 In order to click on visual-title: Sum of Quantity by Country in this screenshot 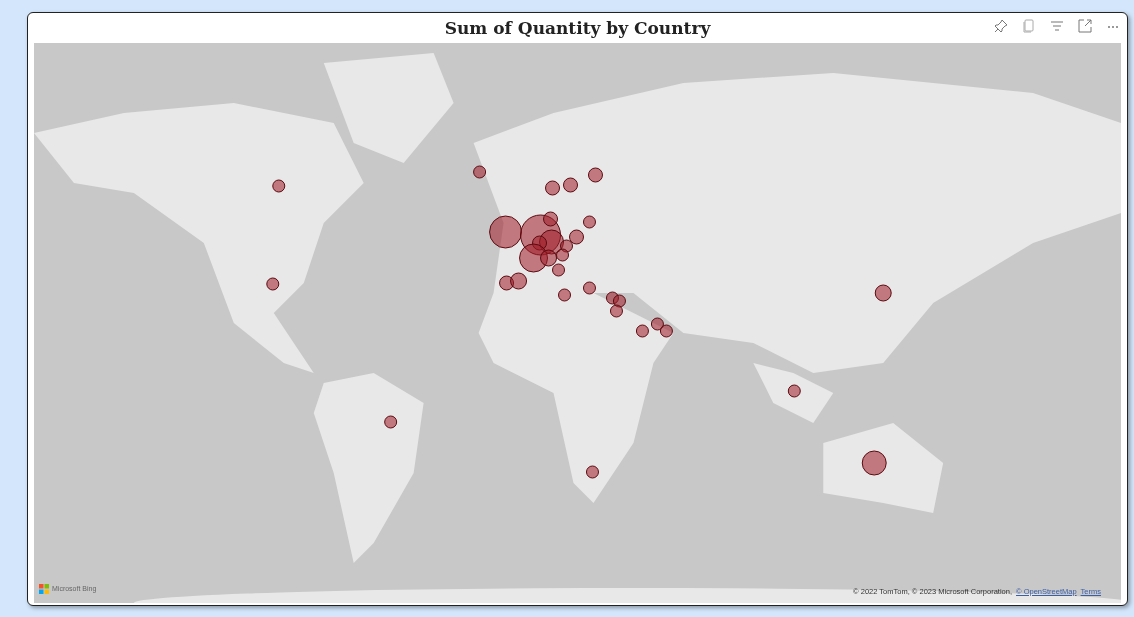, I will do `click(577, 28)`.